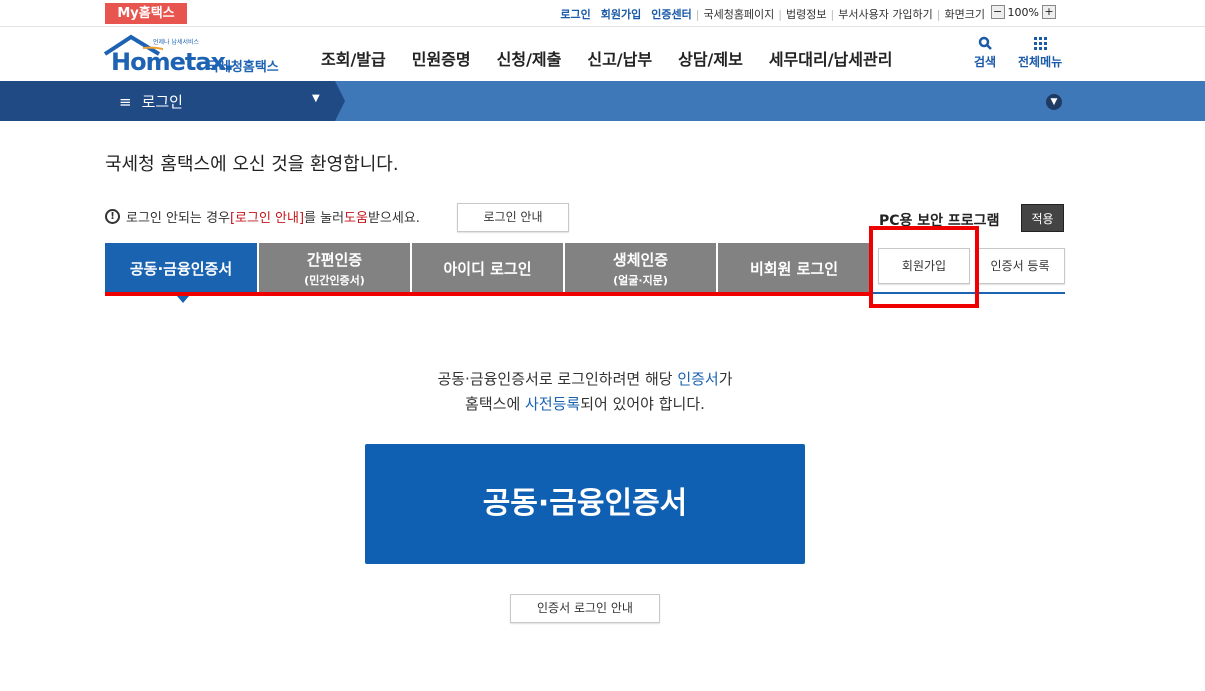 Image resolution: width=1205 pixels, height=691 pixels. I want to click on my-hometax-button: My홈택스, so click(146, 13).